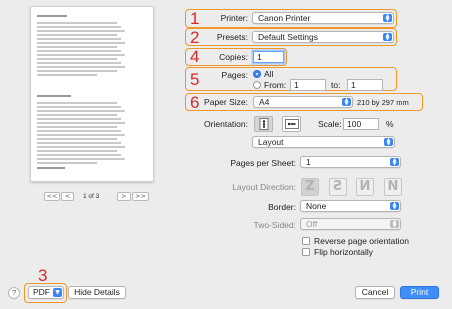  I want to click on two-sided-value: Off, so click(312, 224).